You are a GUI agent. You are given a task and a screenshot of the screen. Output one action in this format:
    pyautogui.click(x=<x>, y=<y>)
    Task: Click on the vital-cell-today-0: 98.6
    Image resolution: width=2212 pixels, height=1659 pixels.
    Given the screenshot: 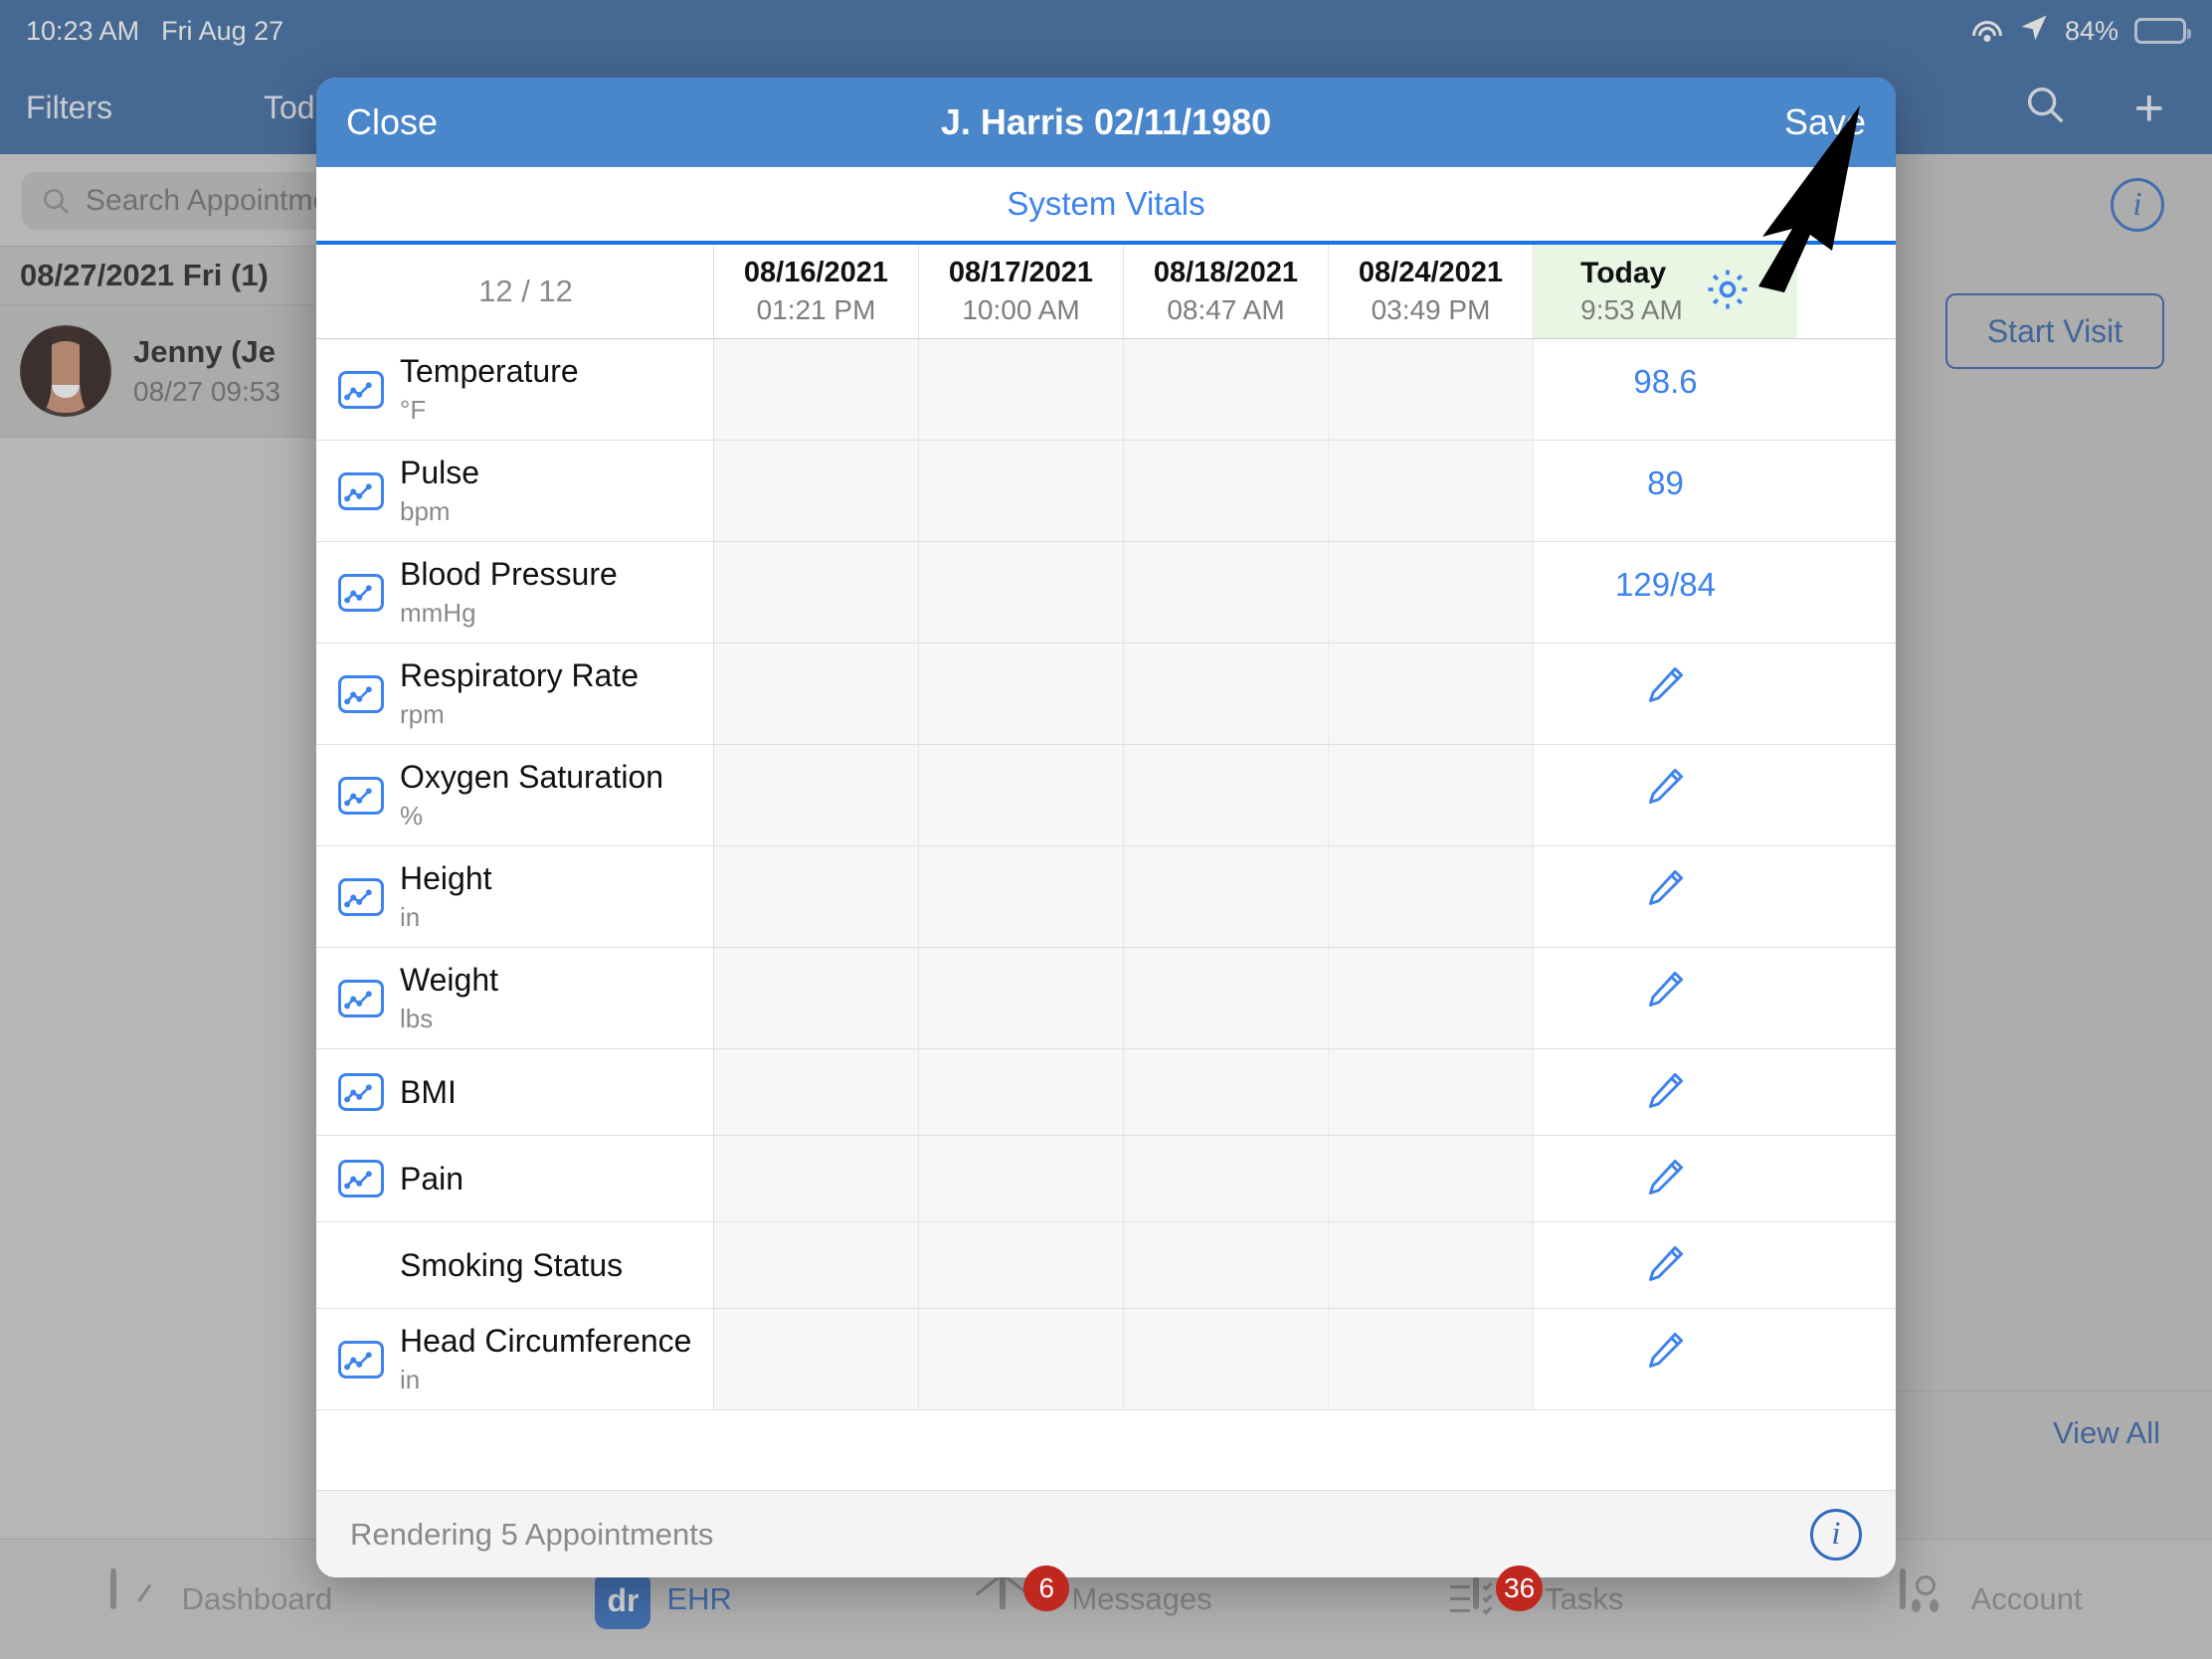 What is the action you would take?
    pyautogui.click(x=1665, y=389)
    